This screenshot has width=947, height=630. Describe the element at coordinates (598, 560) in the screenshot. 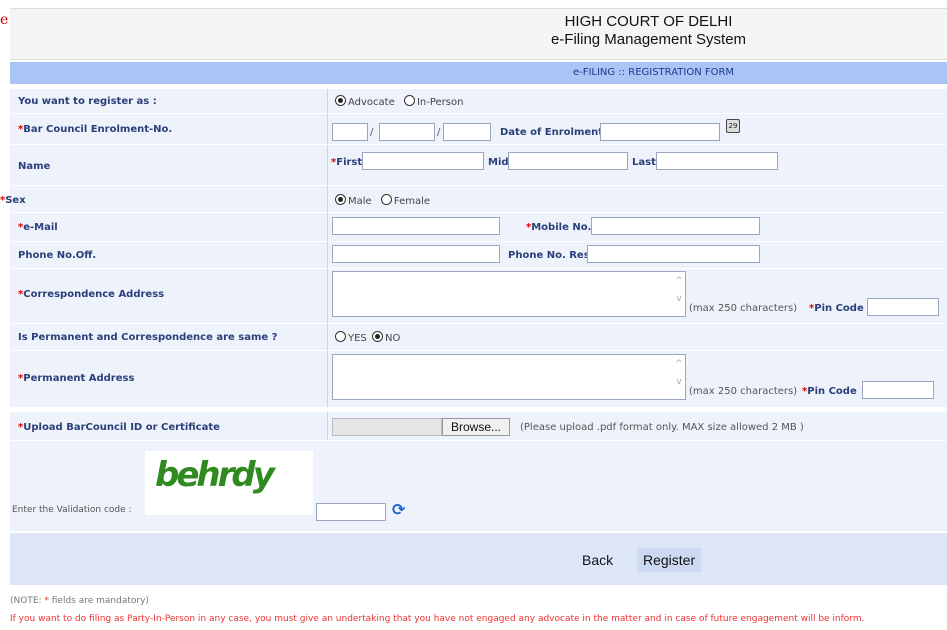

I see `back-button: Back` at that location.